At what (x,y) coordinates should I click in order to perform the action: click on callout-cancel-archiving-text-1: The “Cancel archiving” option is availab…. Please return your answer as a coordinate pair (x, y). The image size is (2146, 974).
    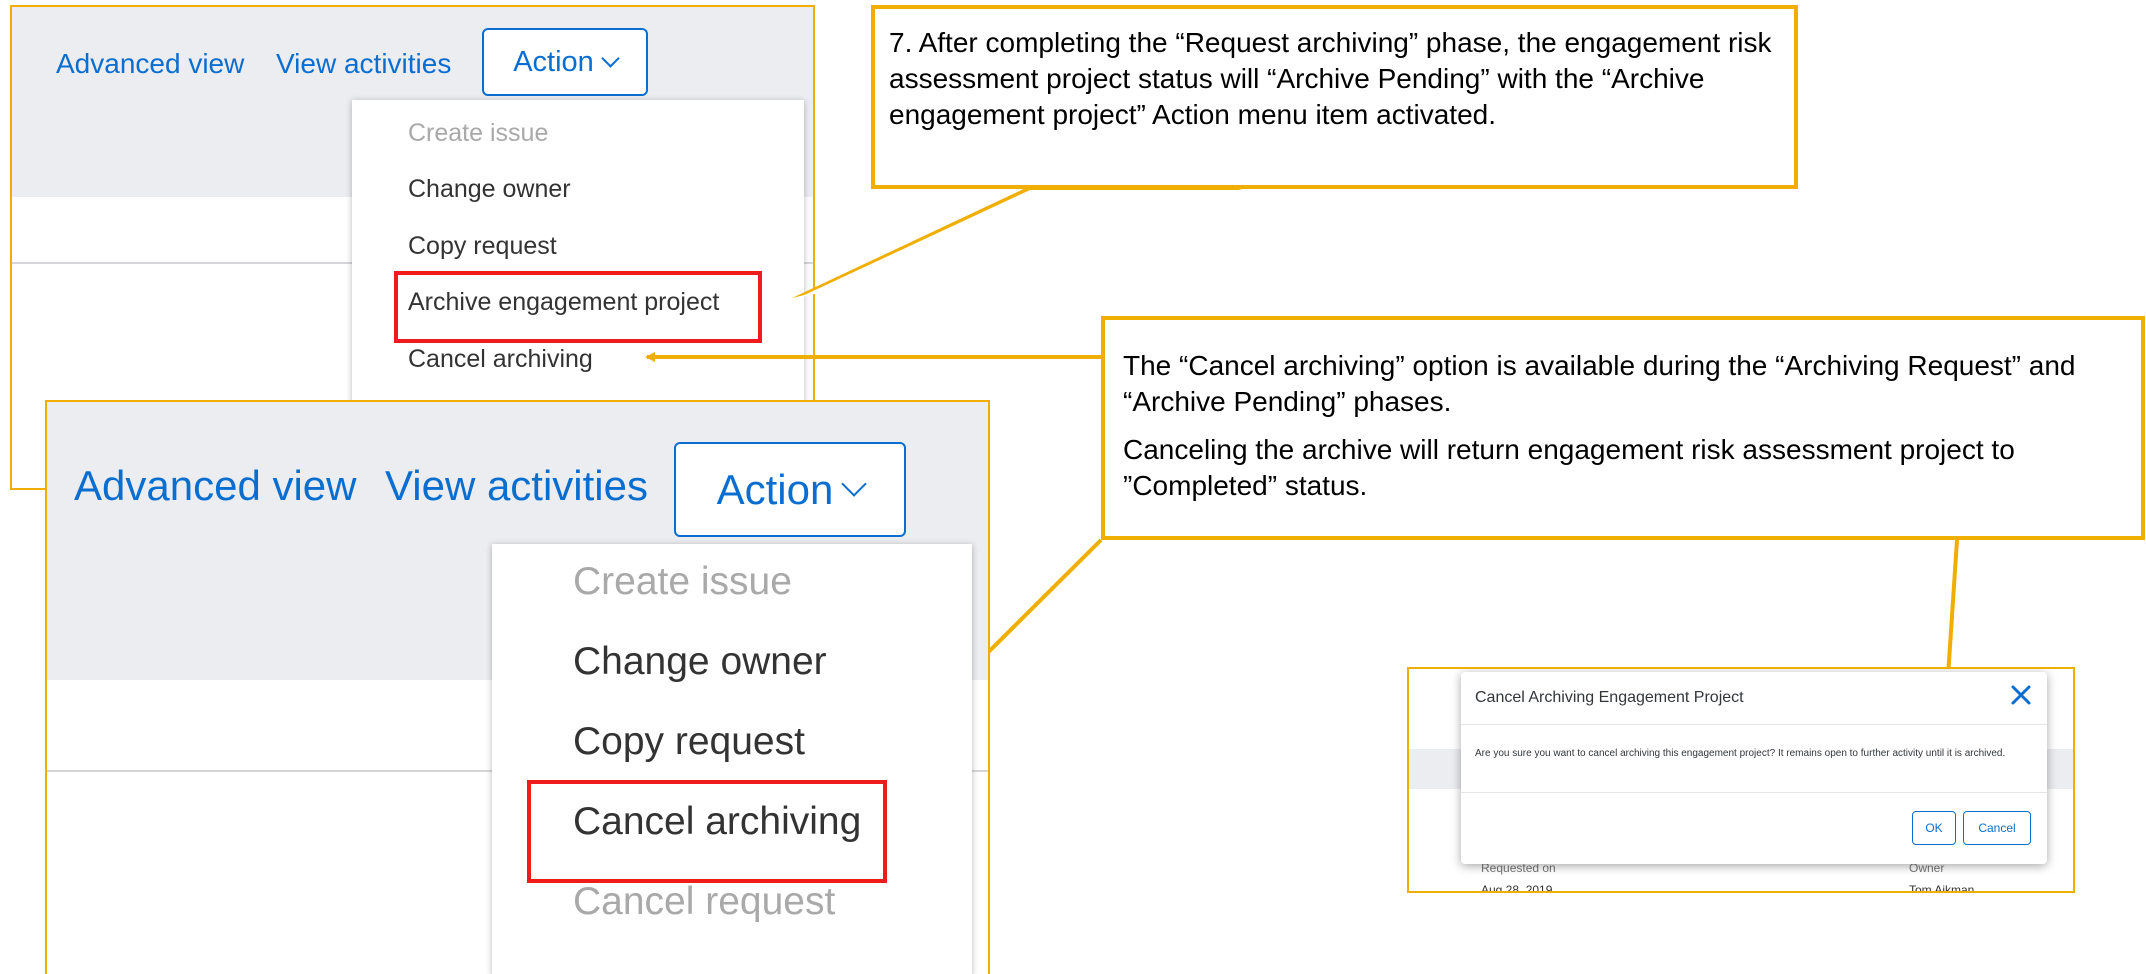
    Looking at the image, I should click on (1599, 383).